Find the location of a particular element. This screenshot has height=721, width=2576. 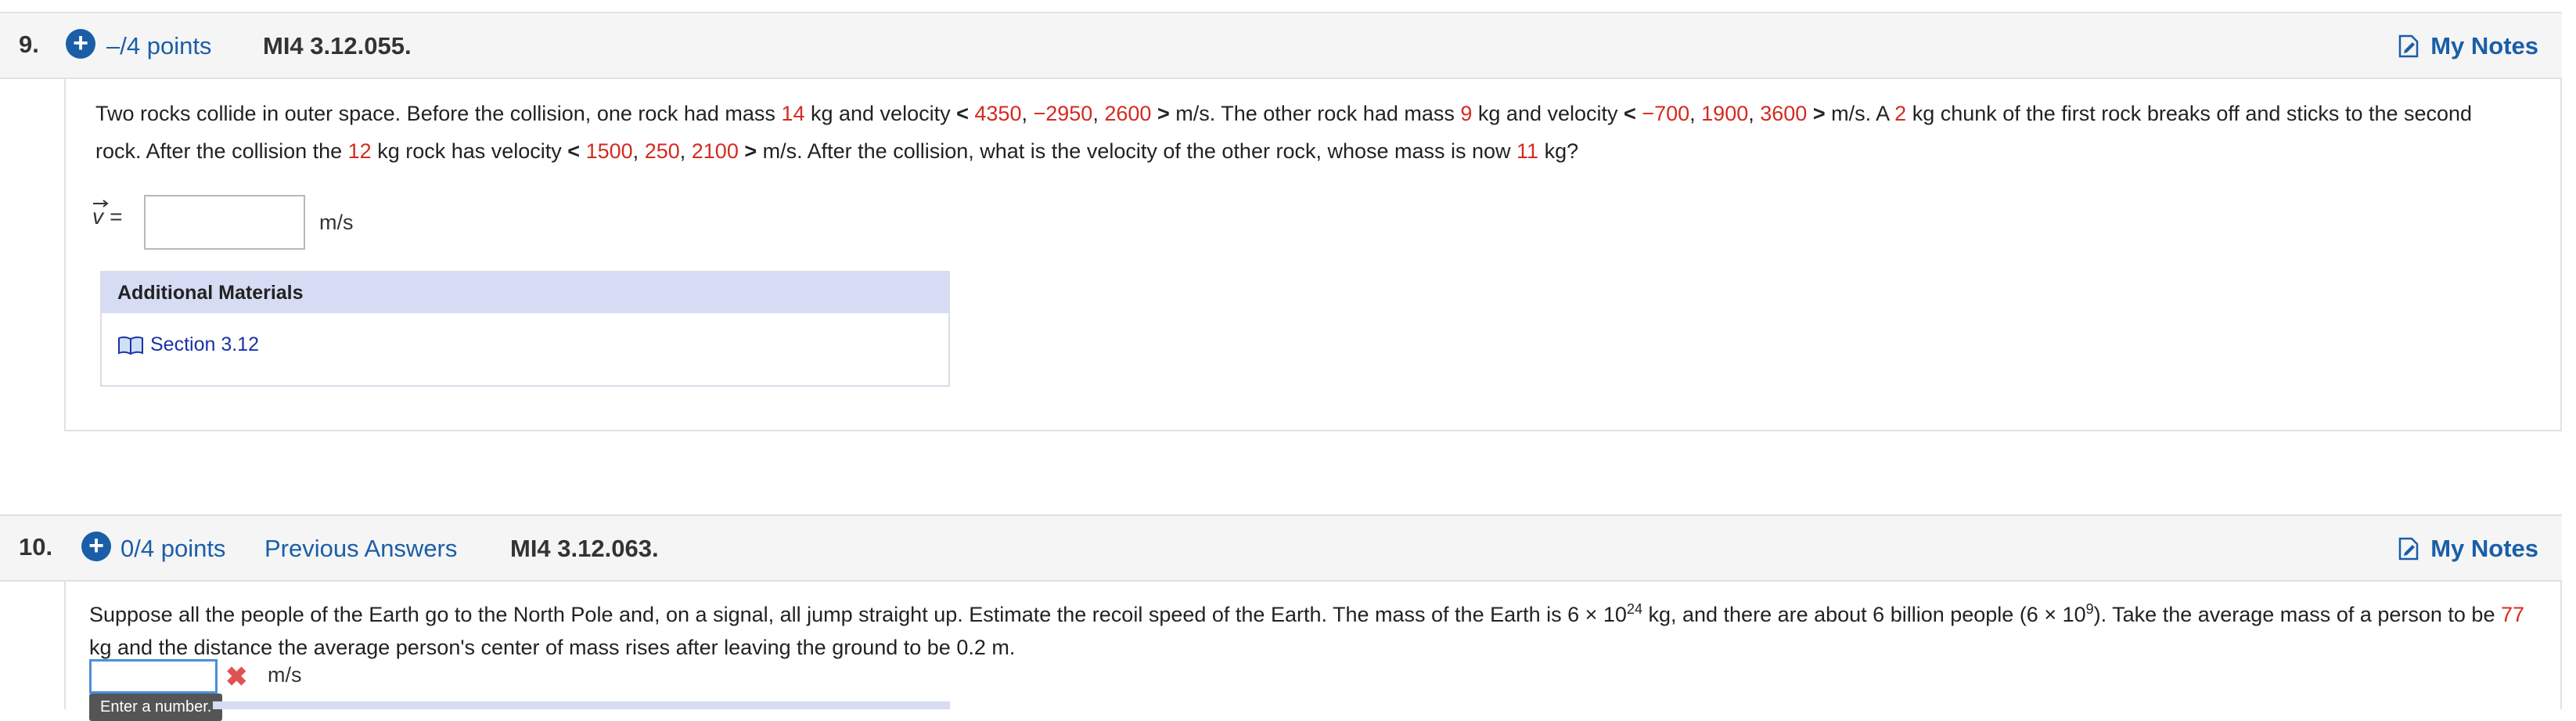

question-number: 9. is located at coordinates (29, 44).